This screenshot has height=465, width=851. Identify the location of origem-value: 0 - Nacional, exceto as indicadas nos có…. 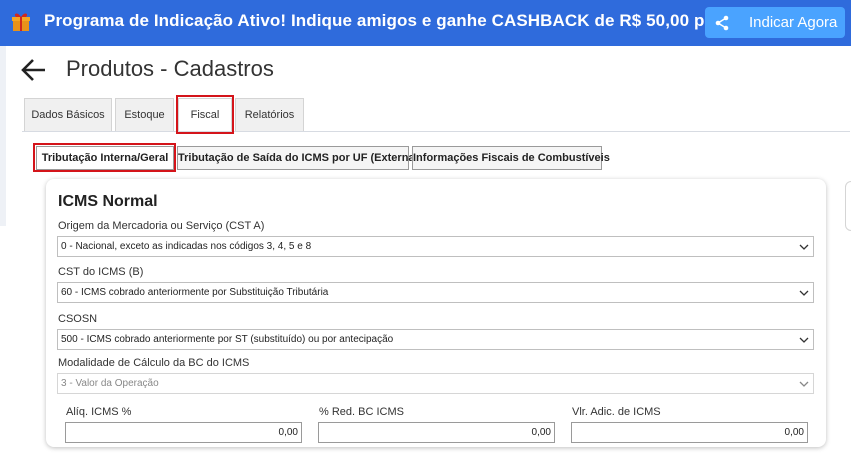
(186, 246).